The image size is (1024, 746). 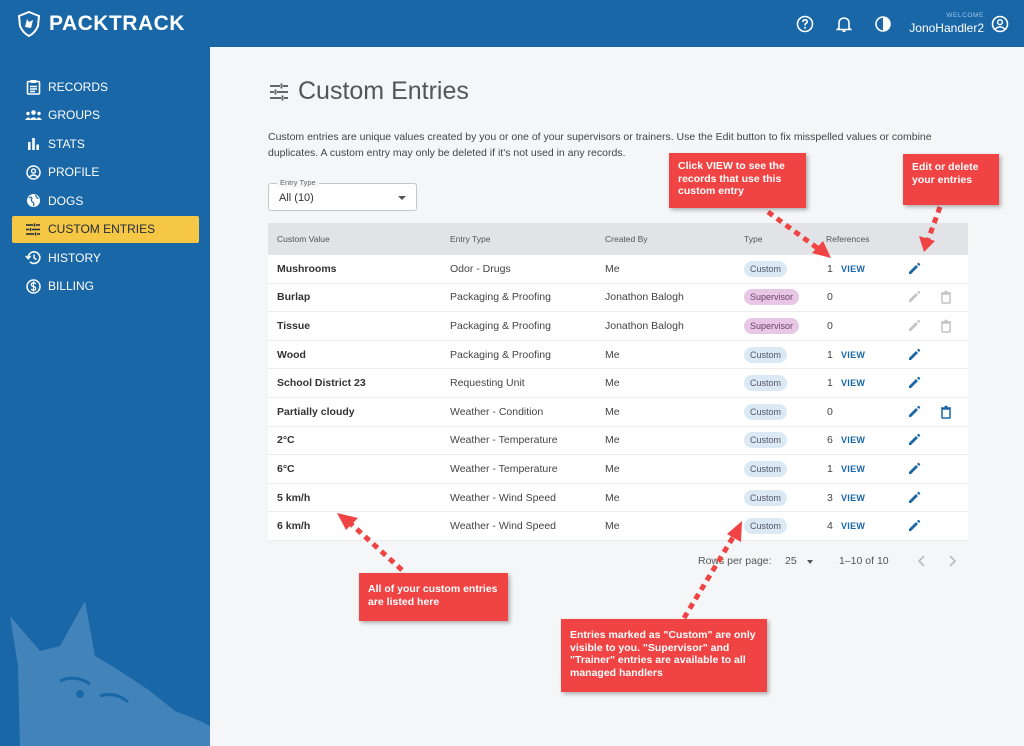 I want to click on table-row: 6°C Weather - Temperature Me Custom 1 VIEW, so click(x=618, y=469).